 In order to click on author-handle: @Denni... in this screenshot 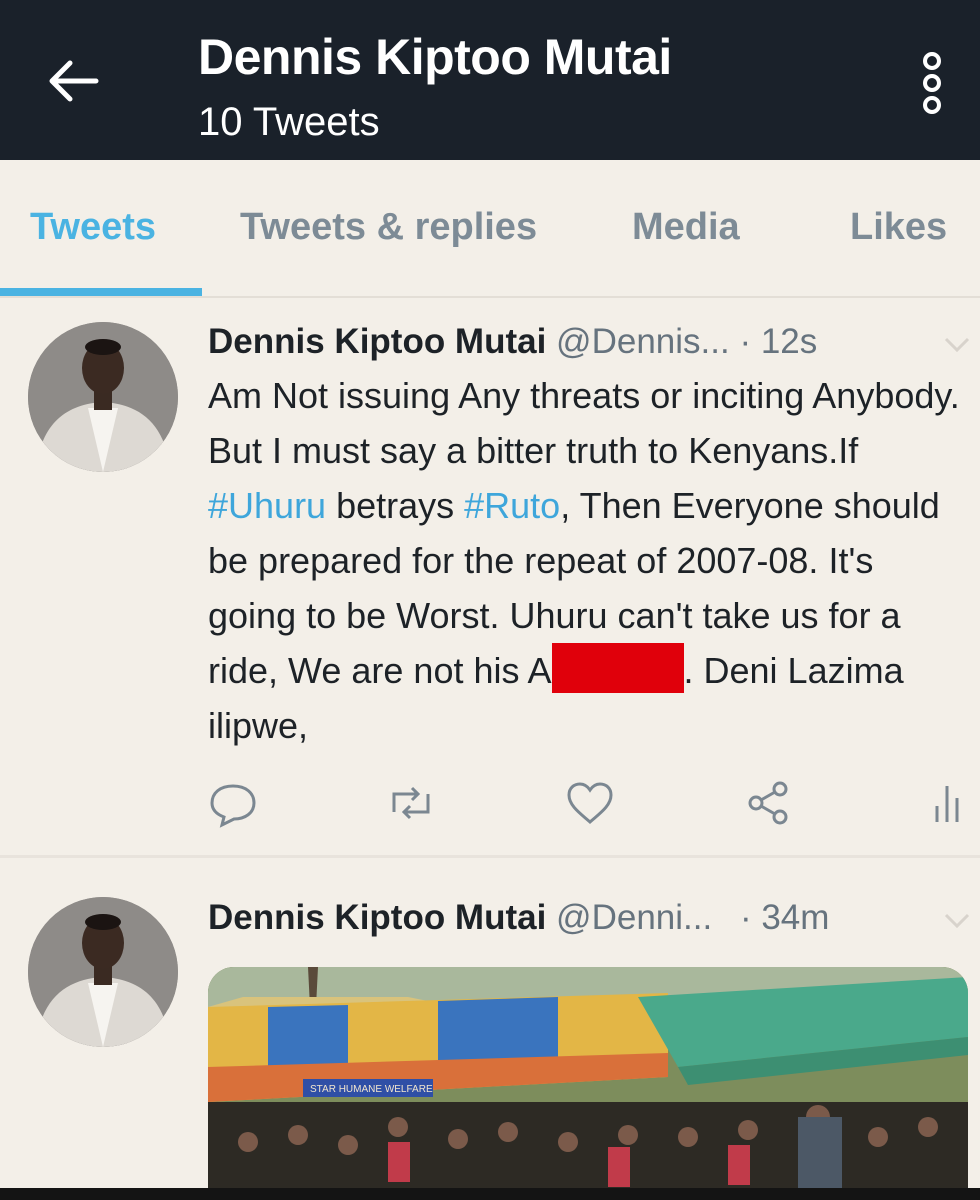, I will do `click(634, 917)`.